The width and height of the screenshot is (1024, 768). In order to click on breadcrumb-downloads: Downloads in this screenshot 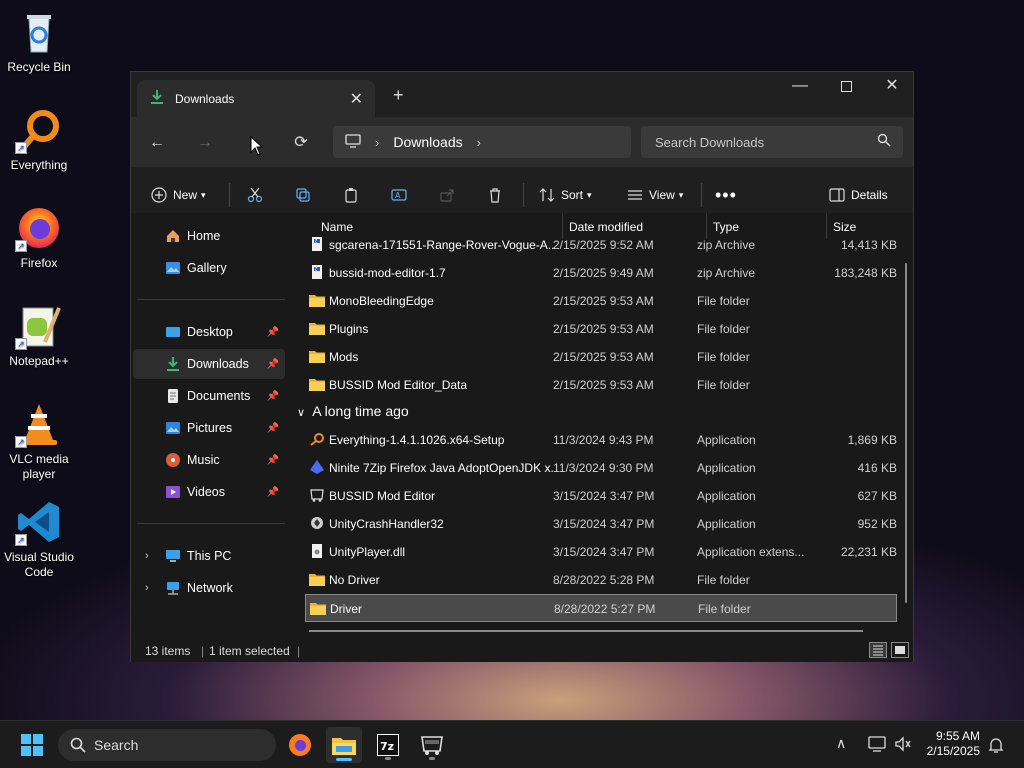, I will do `click(427, 142)`.